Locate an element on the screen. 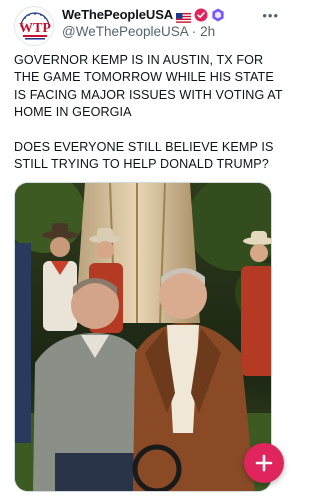 This screenshot has width=320, height=500. wtp-logo-icon: WTP is located at coordinates (34, 26).